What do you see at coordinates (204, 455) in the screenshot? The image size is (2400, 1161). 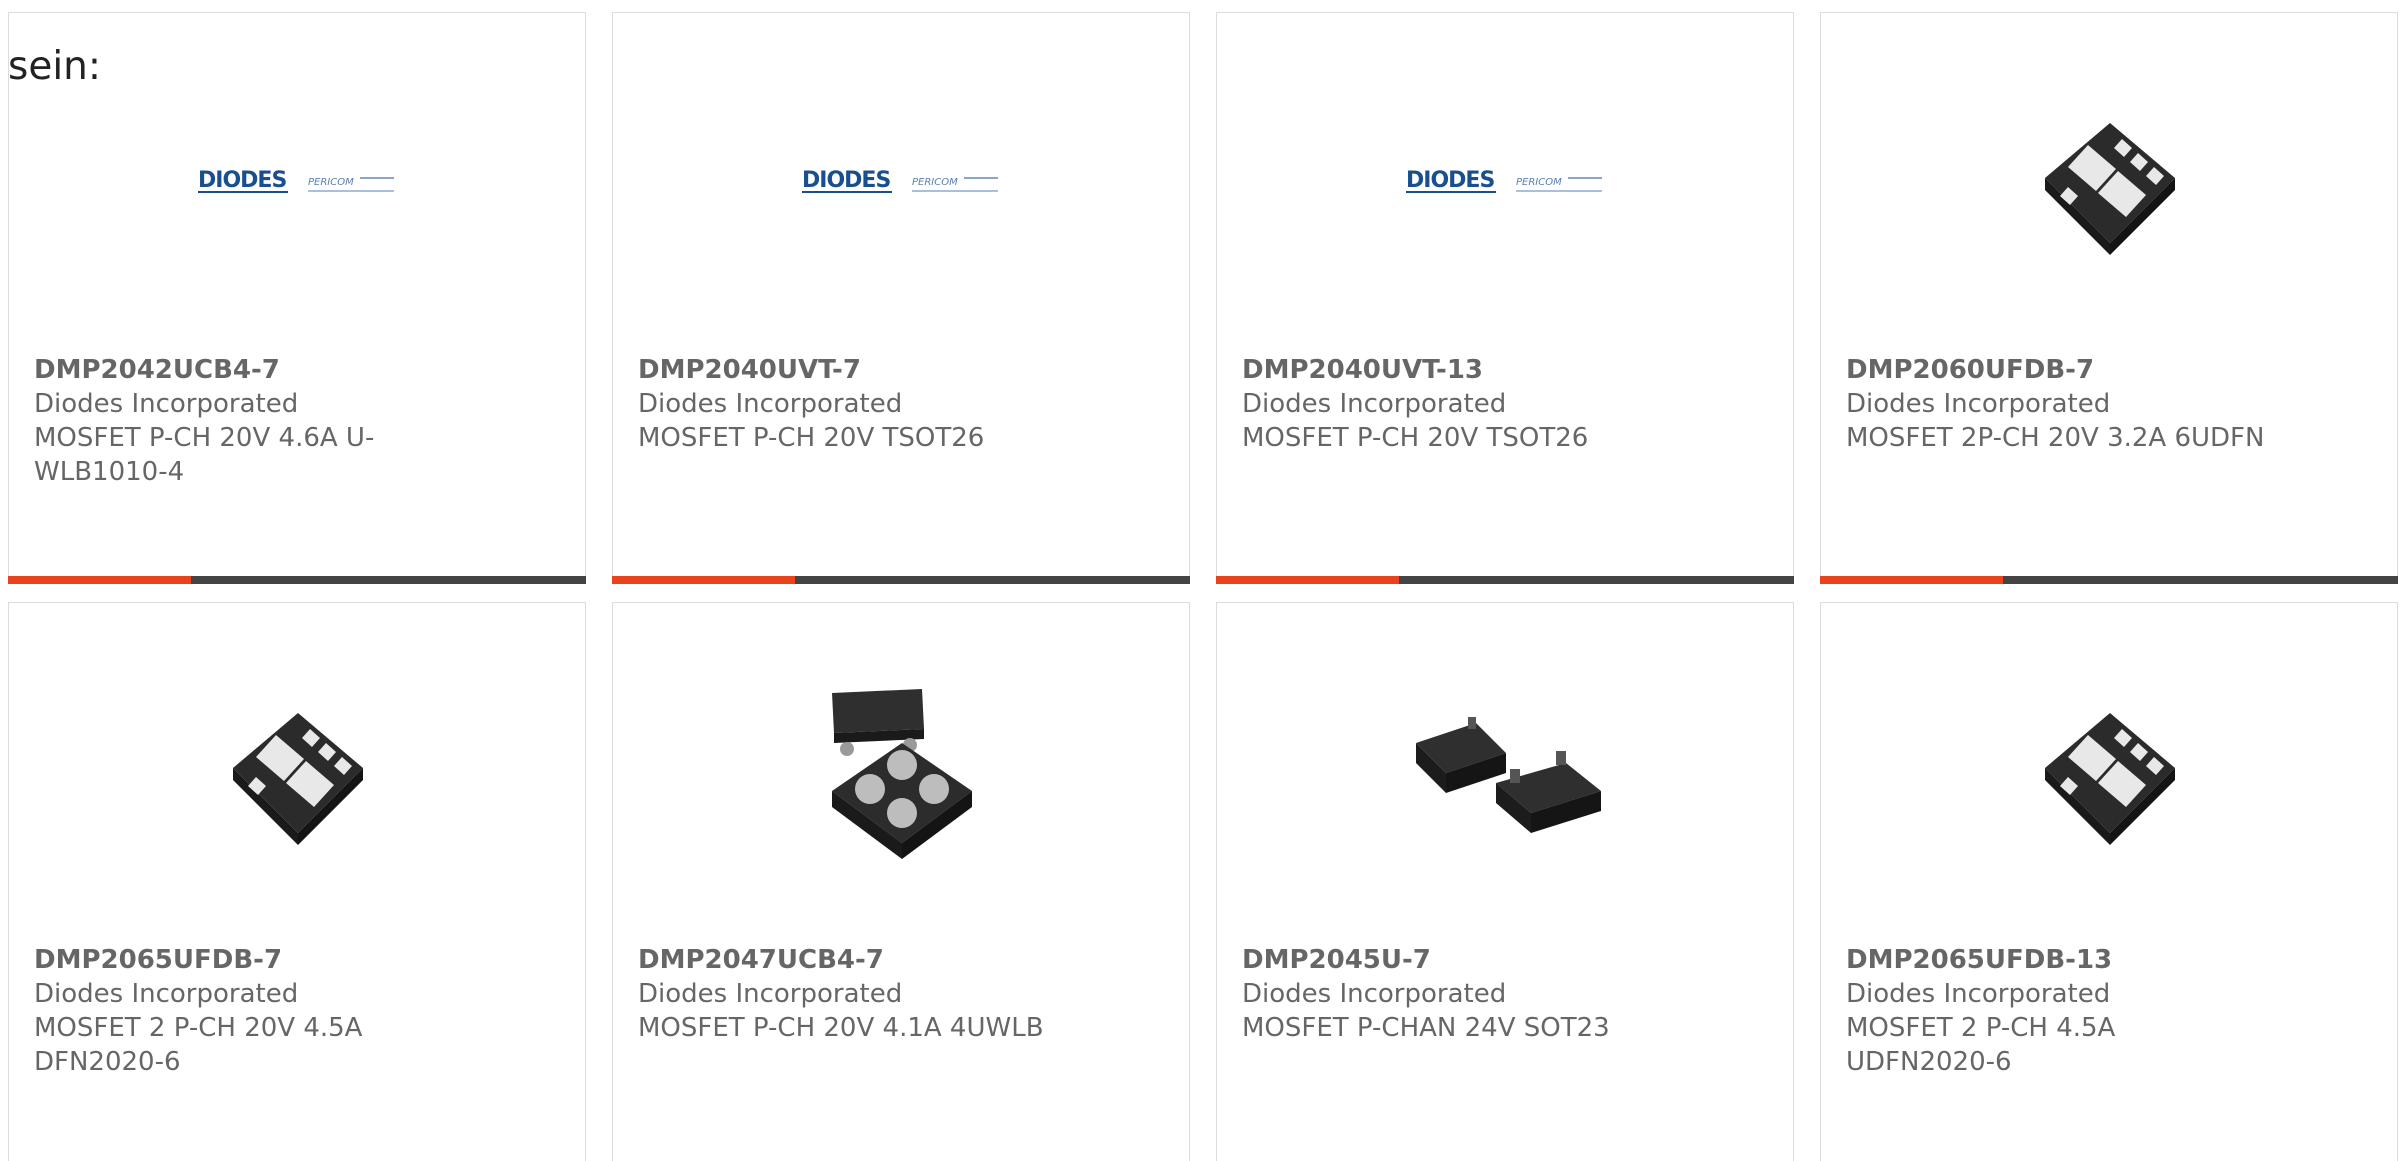 I see `product-description: MOSFET P-CH 20V 4.6A U-WLB1010-4` at bounding box center [204, 455].